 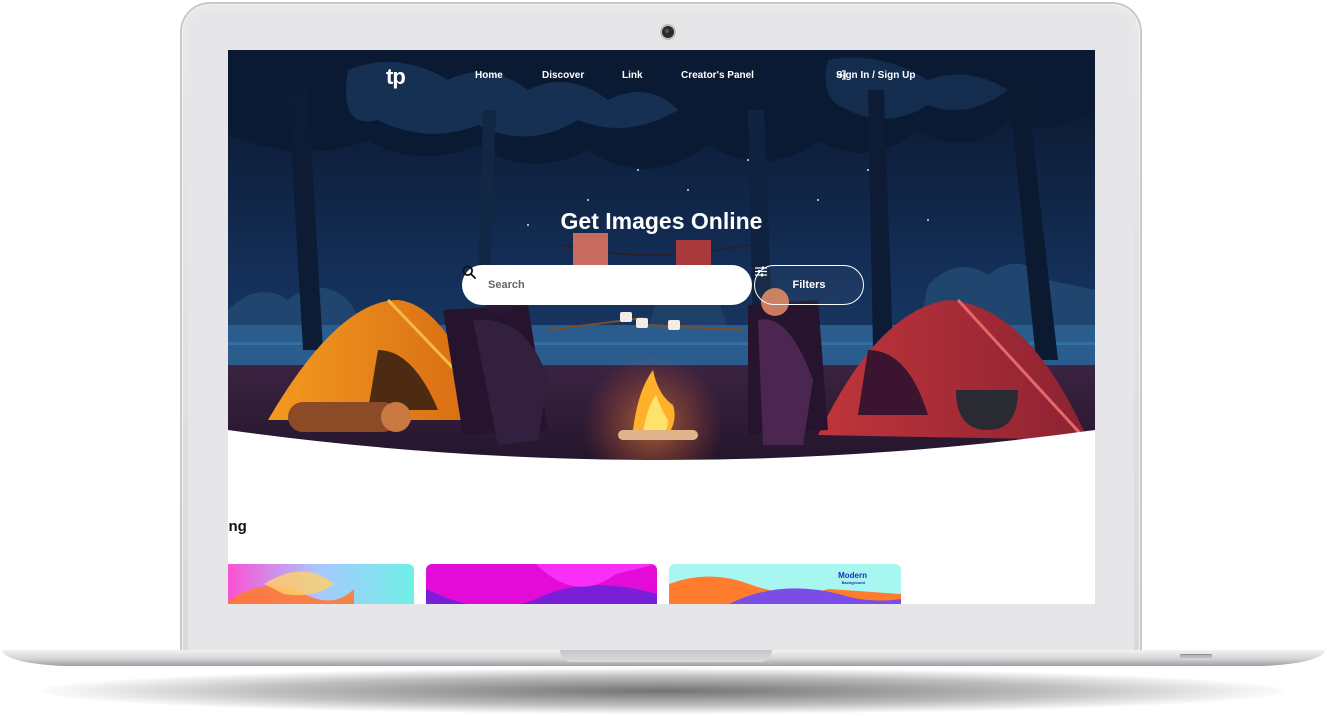 I want to click on card-2-image, so click(x=541, y=584).